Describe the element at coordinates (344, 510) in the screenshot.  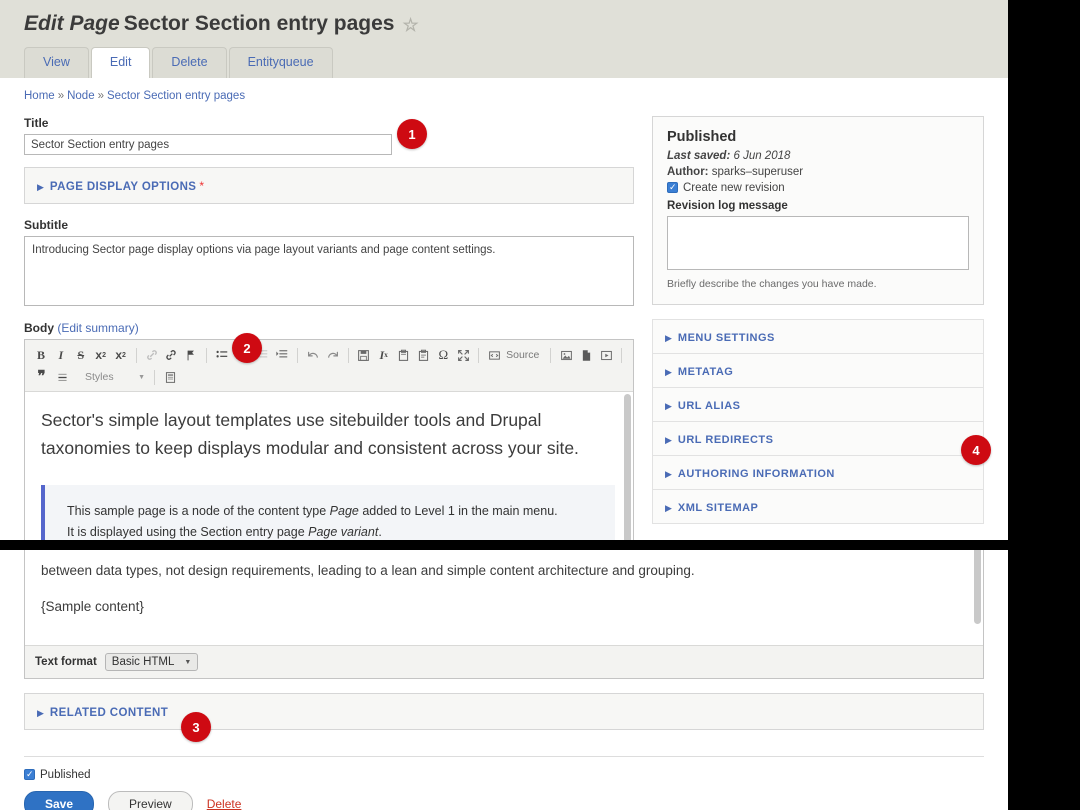
I see `blockquote-line-1-em: Page` at that location.